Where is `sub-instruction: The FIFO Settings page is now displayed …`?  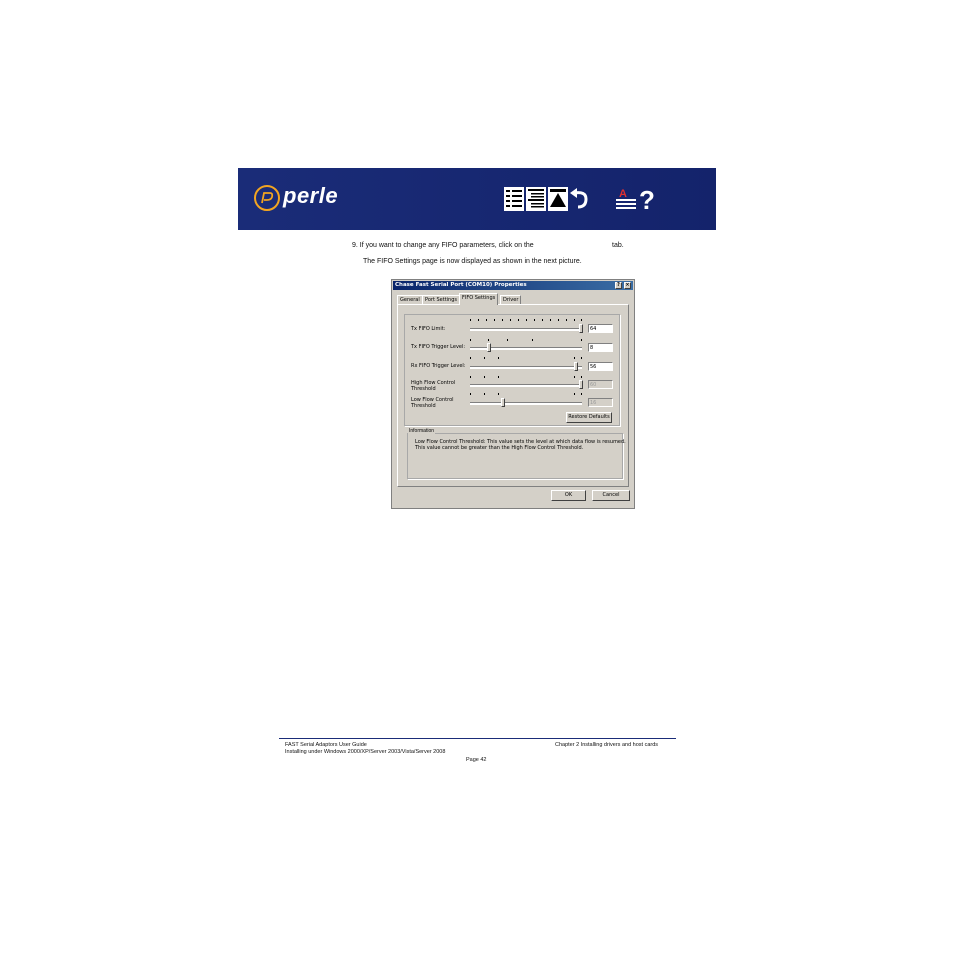 sub-instruction: The FIFO Settings page is now displayed … is located at coordinates (472, 261).